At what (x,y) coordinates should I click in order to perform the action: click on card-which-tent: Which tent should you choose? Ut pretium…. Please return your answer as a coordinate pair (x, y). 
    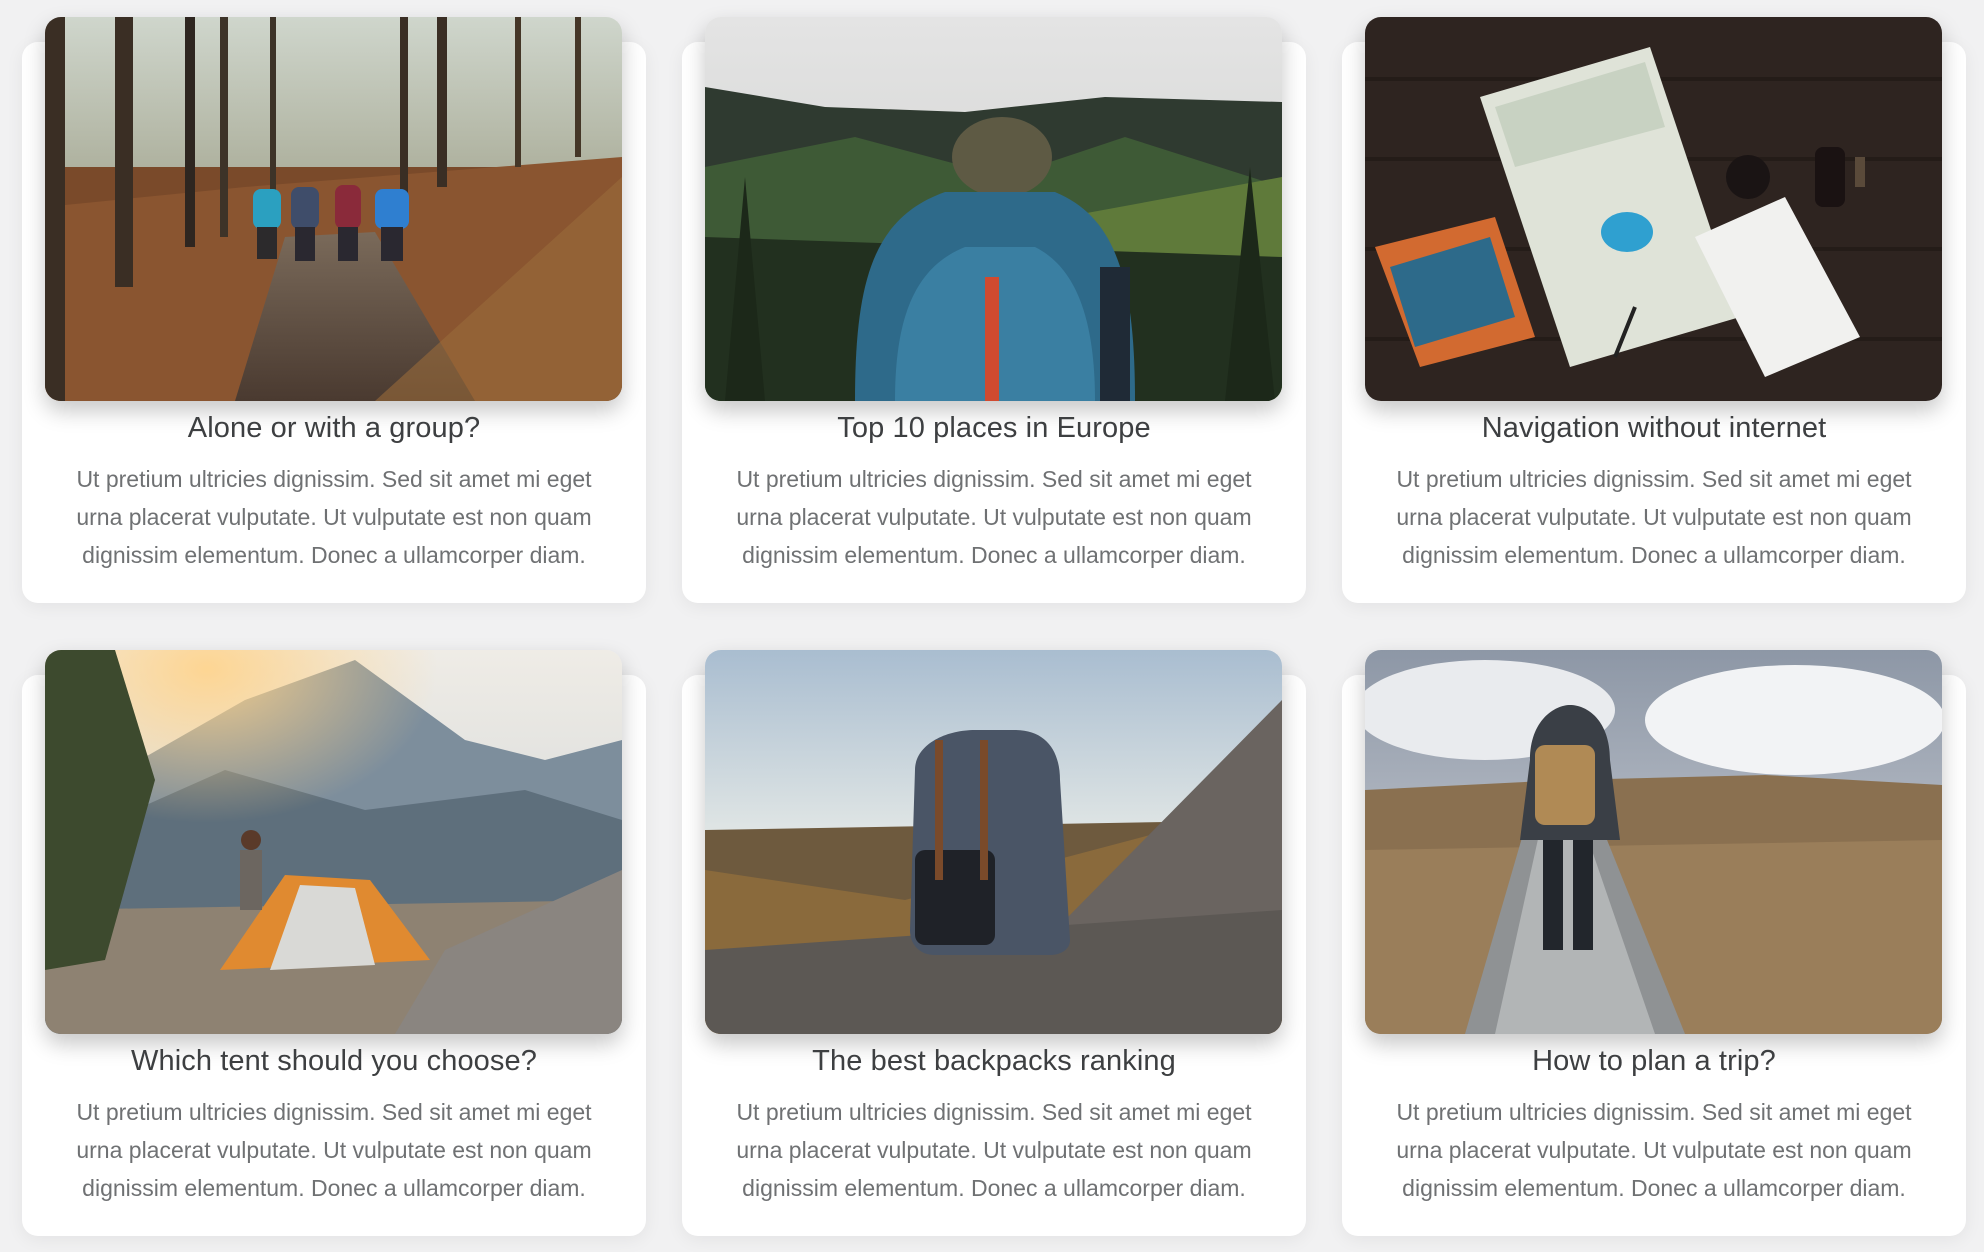
    Looking at the image, I should click on (334, 943).